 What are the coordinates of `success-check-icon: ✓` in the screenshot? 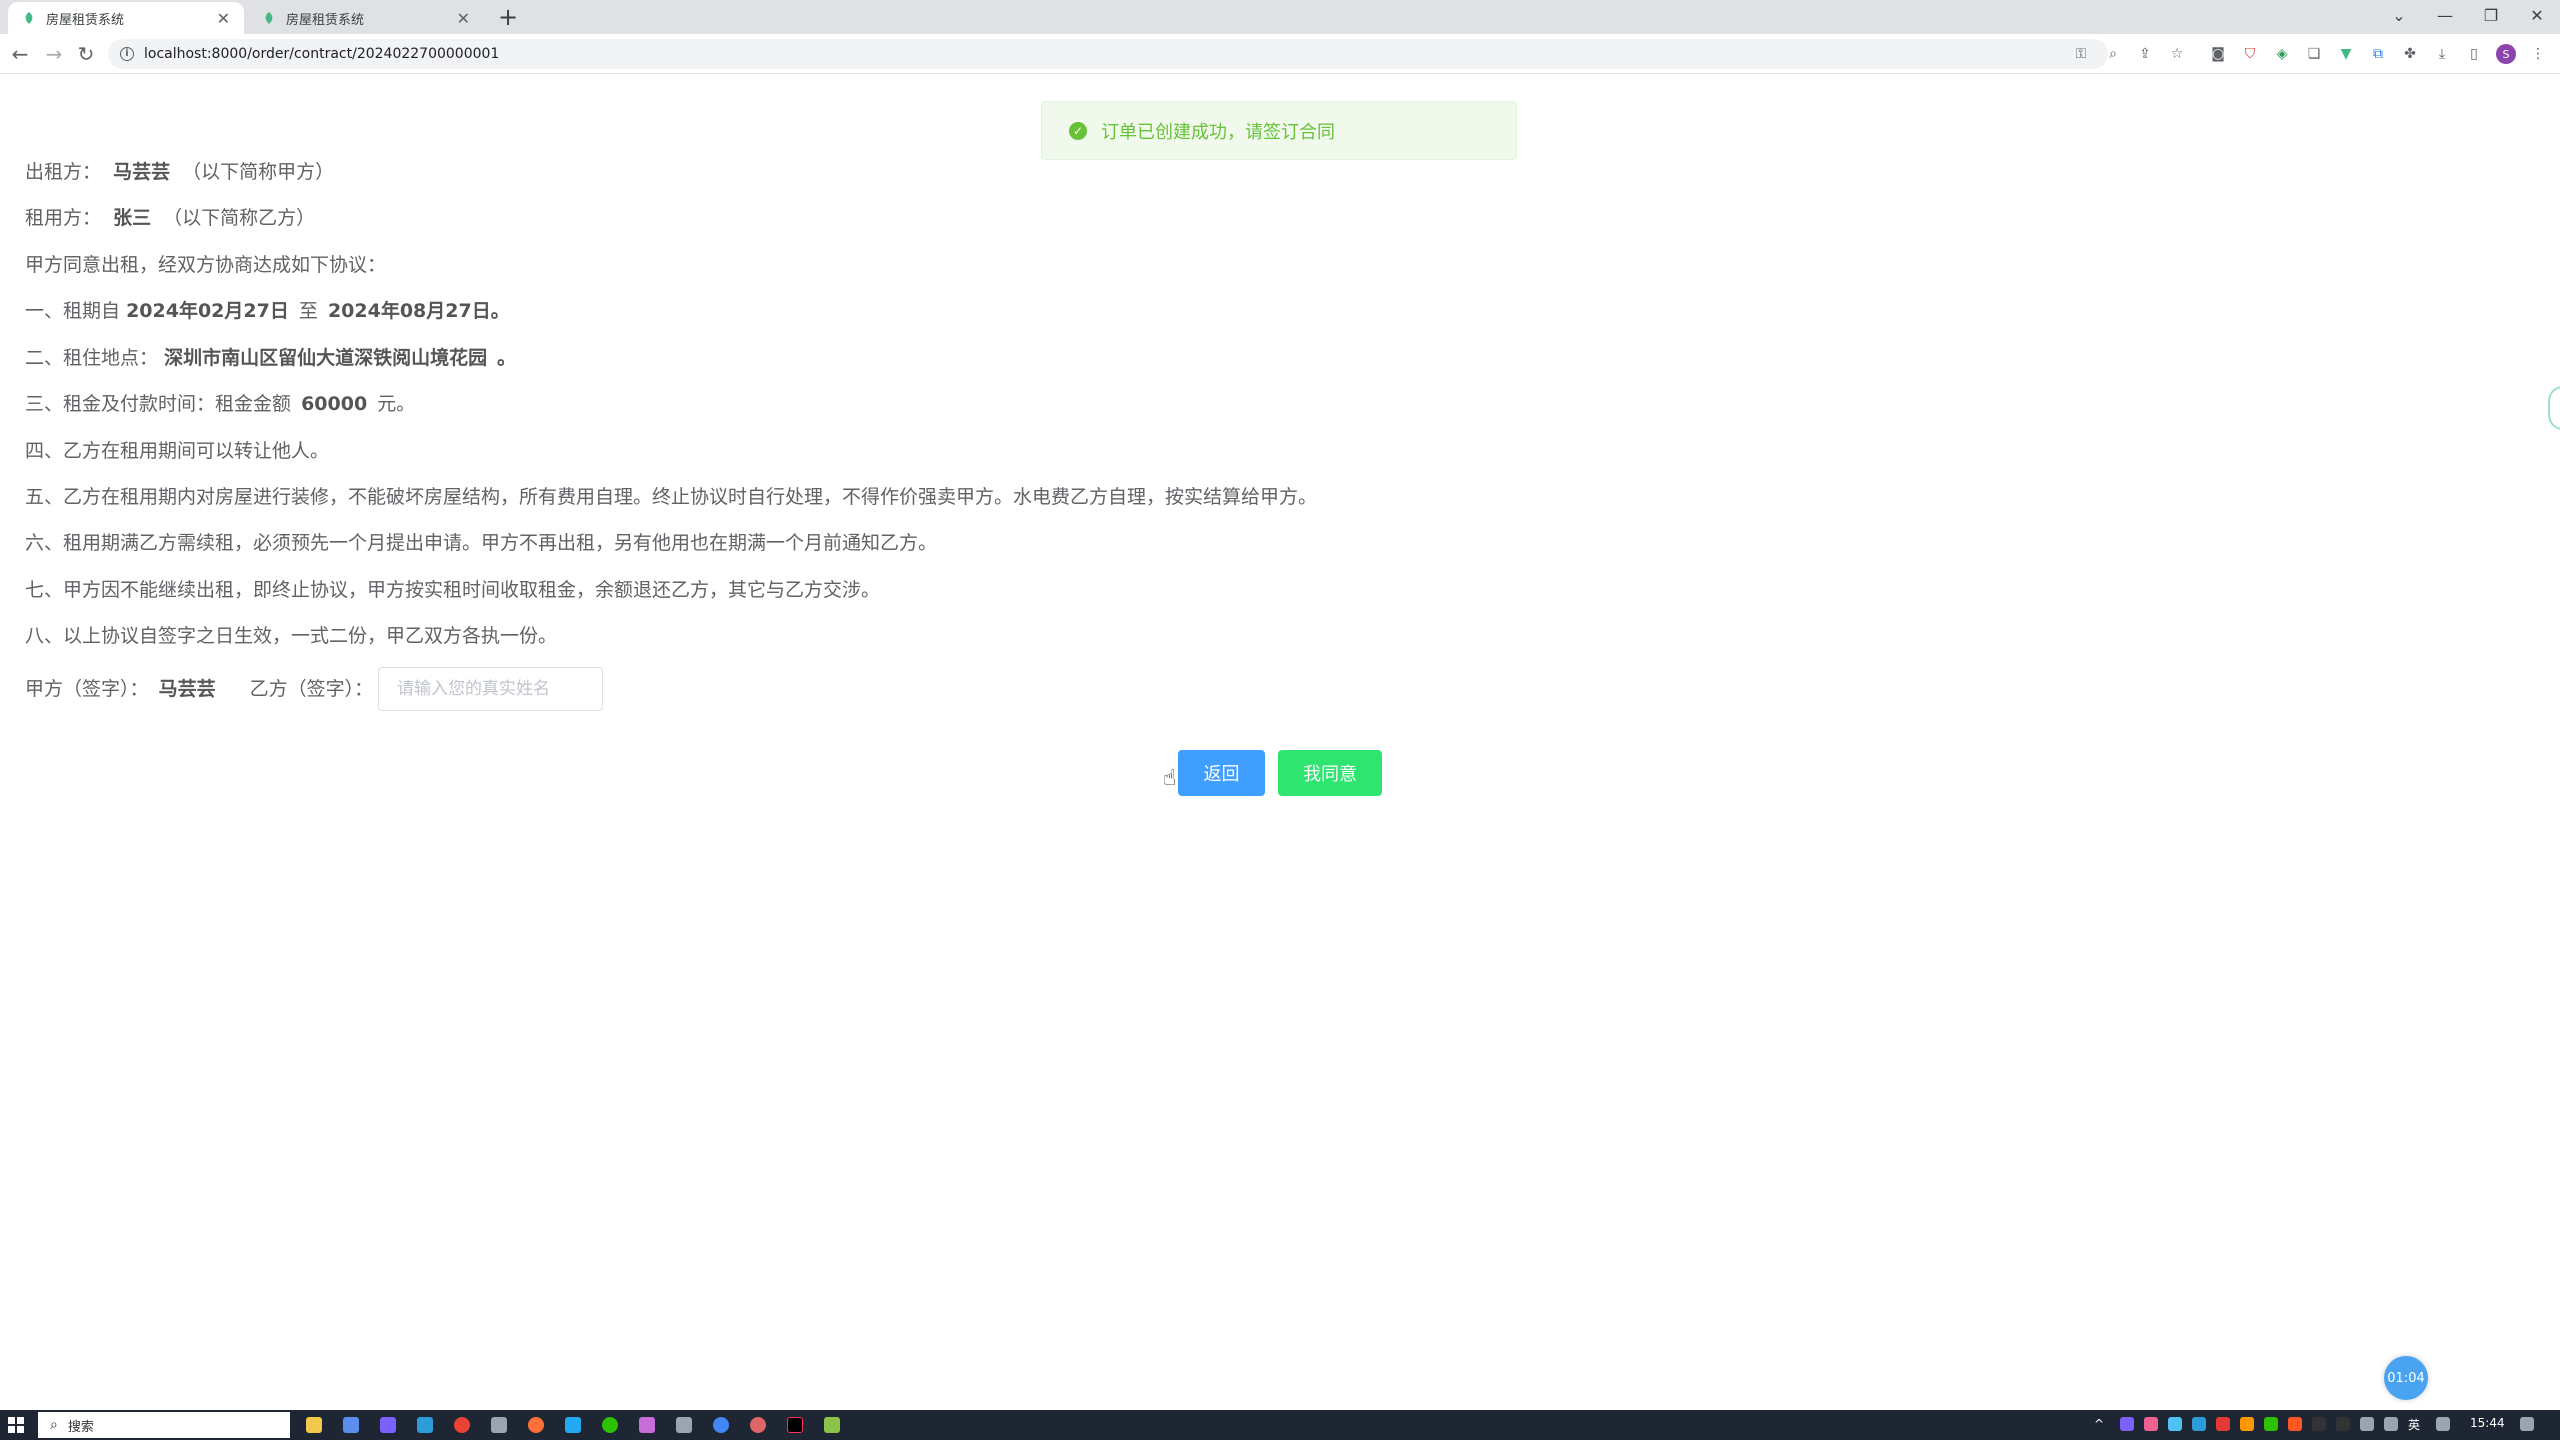 It's located at (1078, 130).